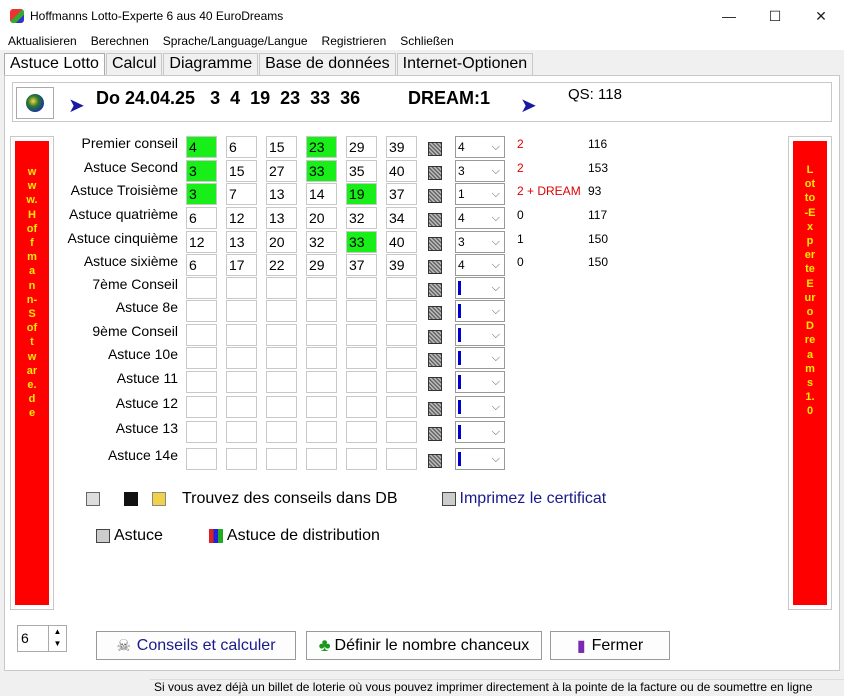 The width and height of the screenshot is (844, 696). What do you see at coordinates (401, 218) in the screenshot?
I see `tip-number-cell: 34` at bounding box center [401, 218].